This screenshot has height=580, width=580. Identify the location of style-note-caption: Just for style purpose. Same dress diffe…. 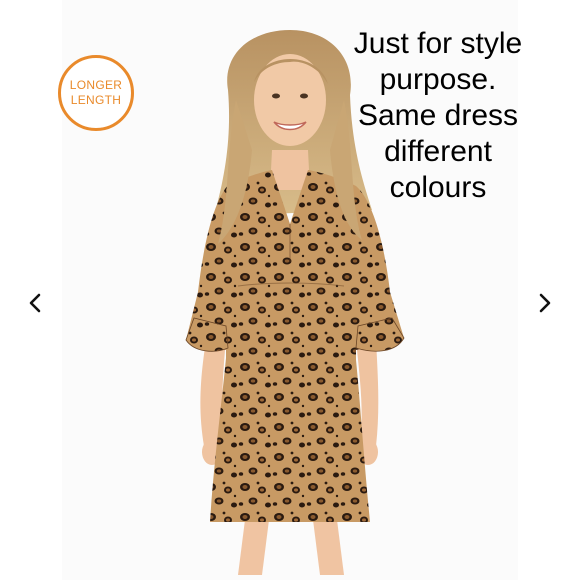
(438, 116).